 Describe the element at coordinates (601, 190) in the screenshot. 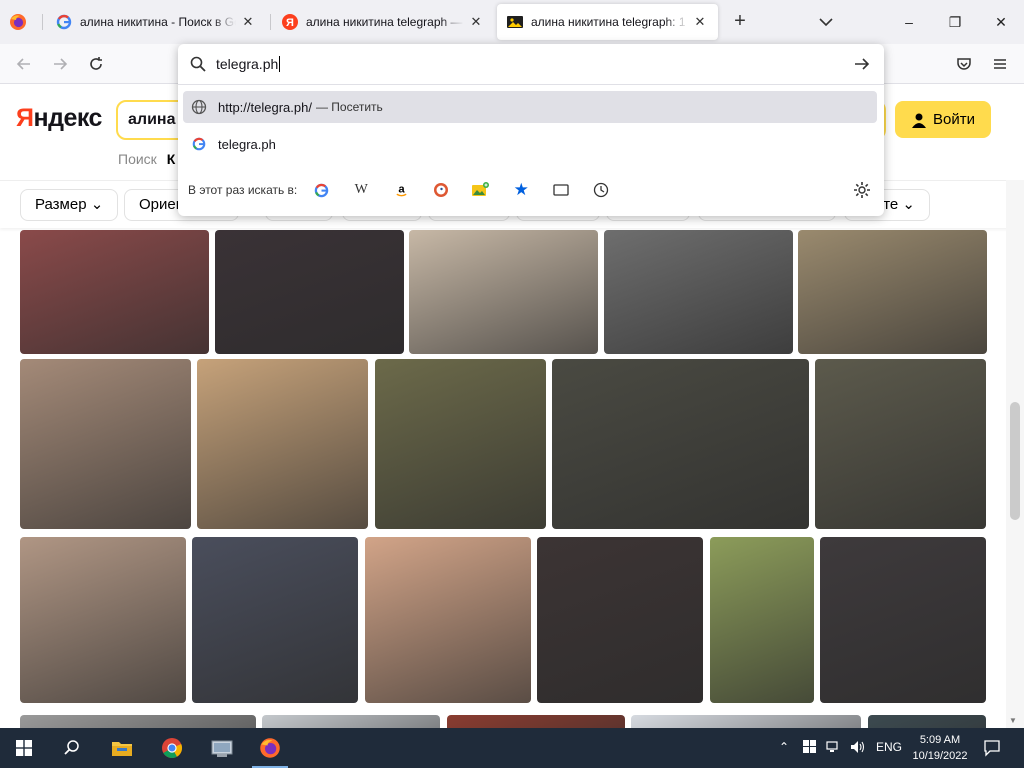

I see `history-icon` at that location.